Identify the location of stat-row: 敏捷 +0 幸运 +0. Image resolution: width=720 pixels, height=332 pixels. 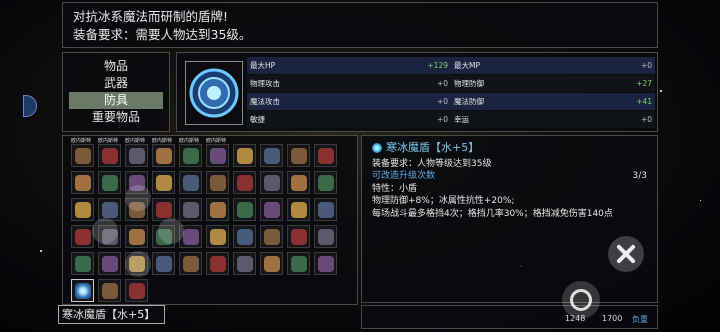
(451, 119).